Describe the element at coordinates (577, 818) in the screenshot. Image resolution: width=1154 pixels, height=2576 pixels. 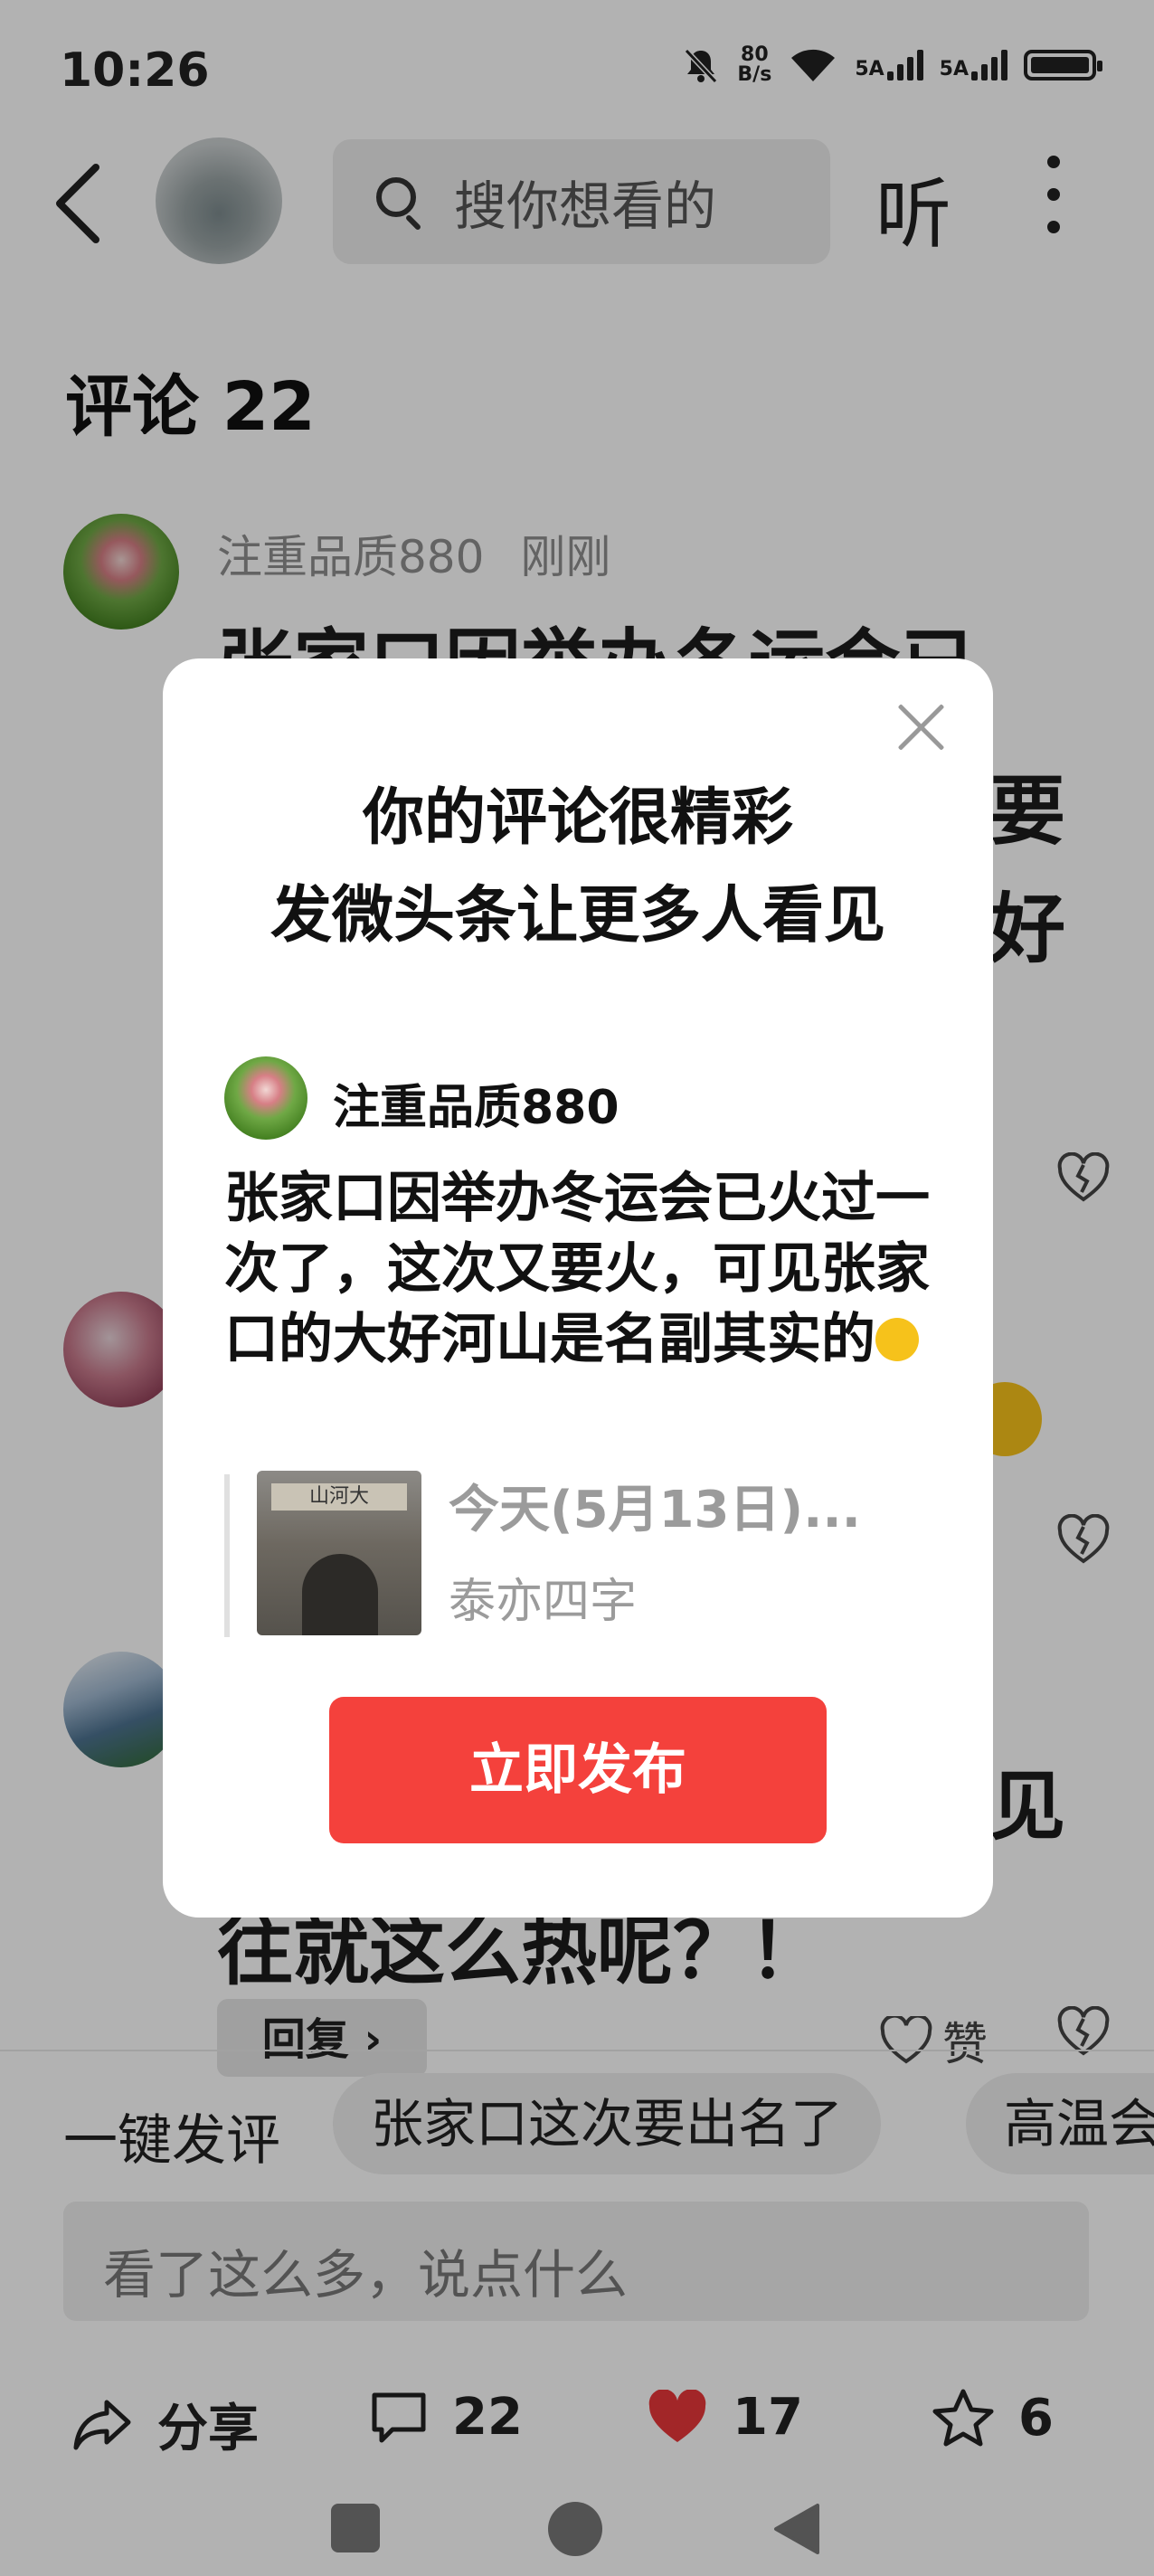
I see `dialog-title: 你的评论很精彩` at that location.